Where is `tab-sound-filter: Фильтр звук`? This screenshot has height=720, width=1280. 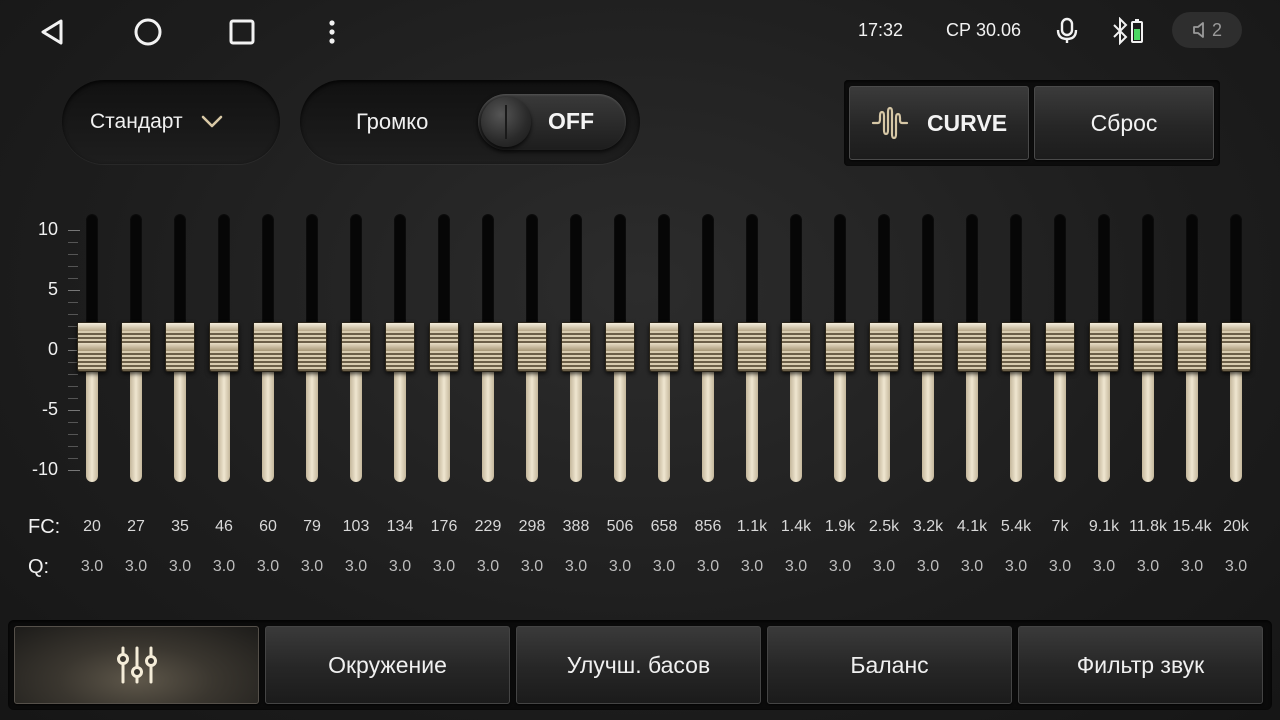
tab-sound-filter: Фильтр звук is located at coordinates (1140, 665).